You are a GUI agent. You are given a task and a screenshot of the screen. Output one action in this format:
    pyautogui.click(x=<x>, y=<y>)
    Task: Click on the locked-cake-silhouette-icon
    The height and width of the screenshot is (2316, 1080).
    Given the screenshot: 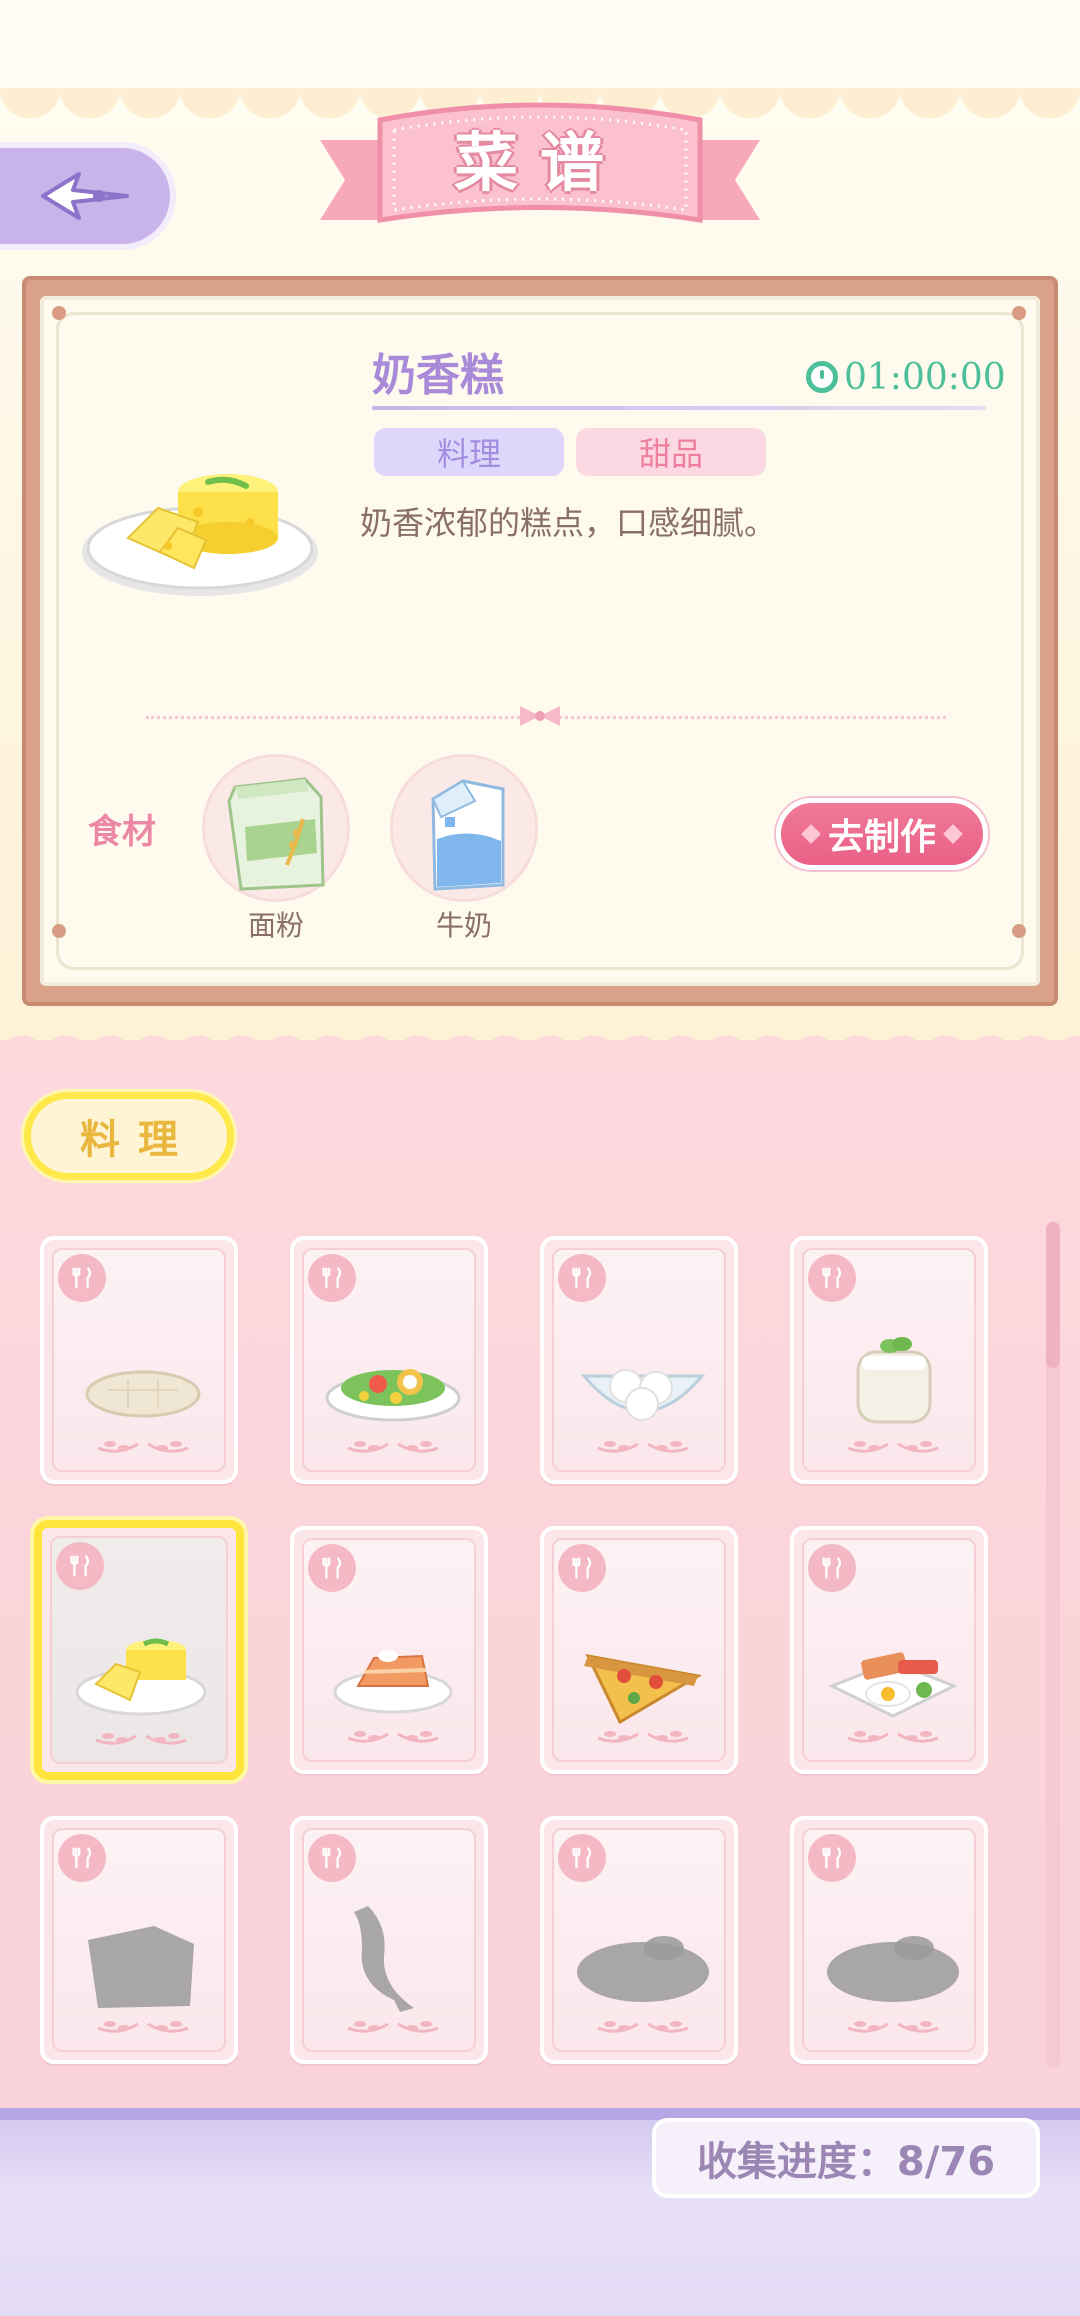 What is the action you would take?
    pyautogui.click(x=141, y=1967)
    